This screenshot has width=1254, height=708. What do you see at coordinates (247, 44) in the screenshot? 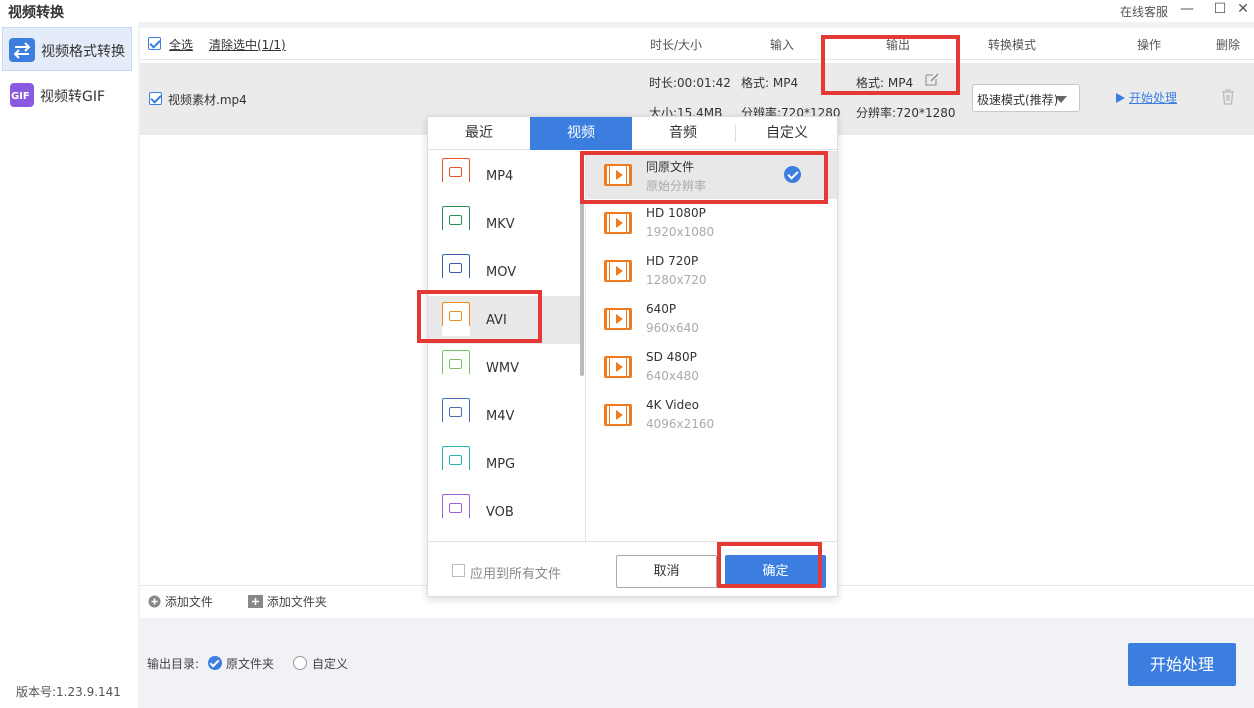
I see `clear-selected-link: 清除选中(1/1)` at bounding box center [247, 44].